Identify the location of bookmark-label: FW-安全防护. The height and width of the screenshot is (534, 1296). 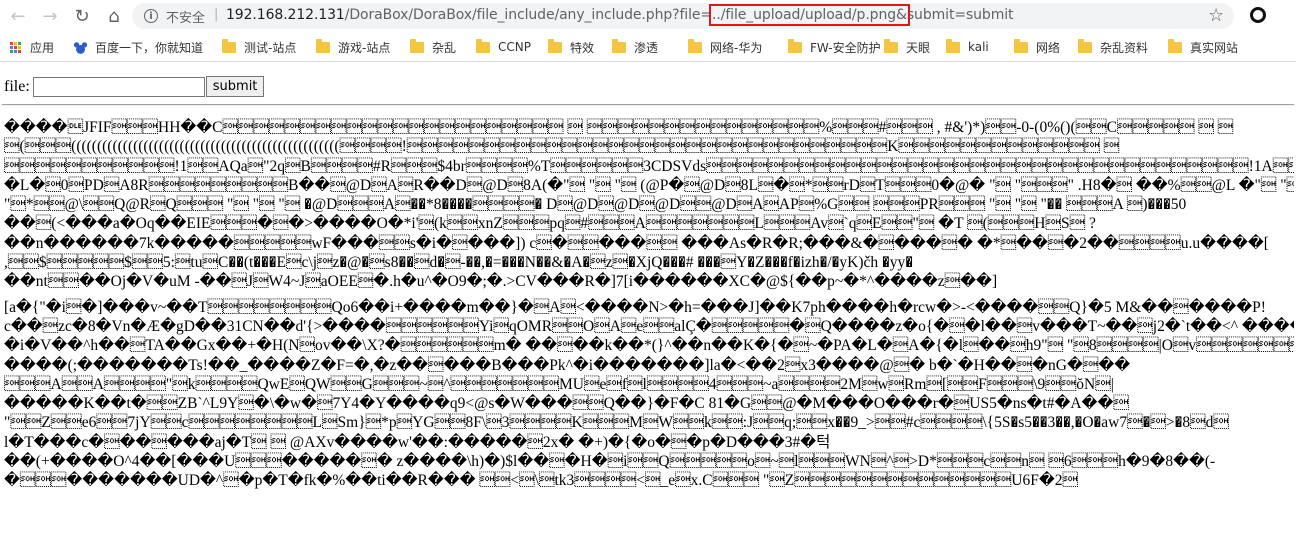
(845, 47).